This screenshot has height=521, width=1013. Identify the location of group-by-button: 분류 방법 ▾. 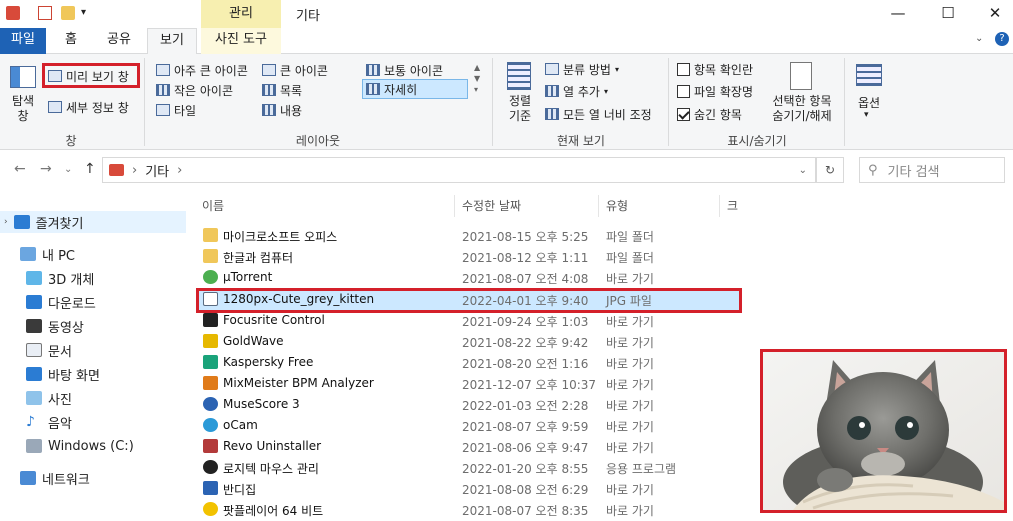
(582, 69).